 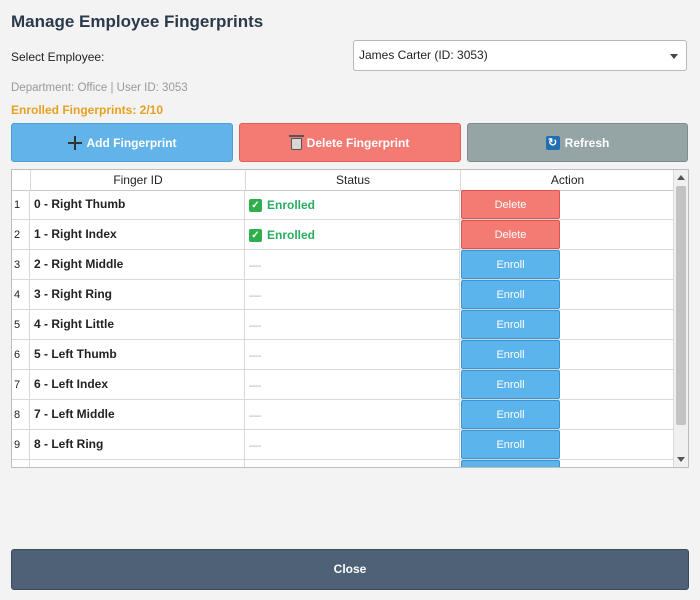 I want to click on row-number: 3, so click(x=21, y=264).